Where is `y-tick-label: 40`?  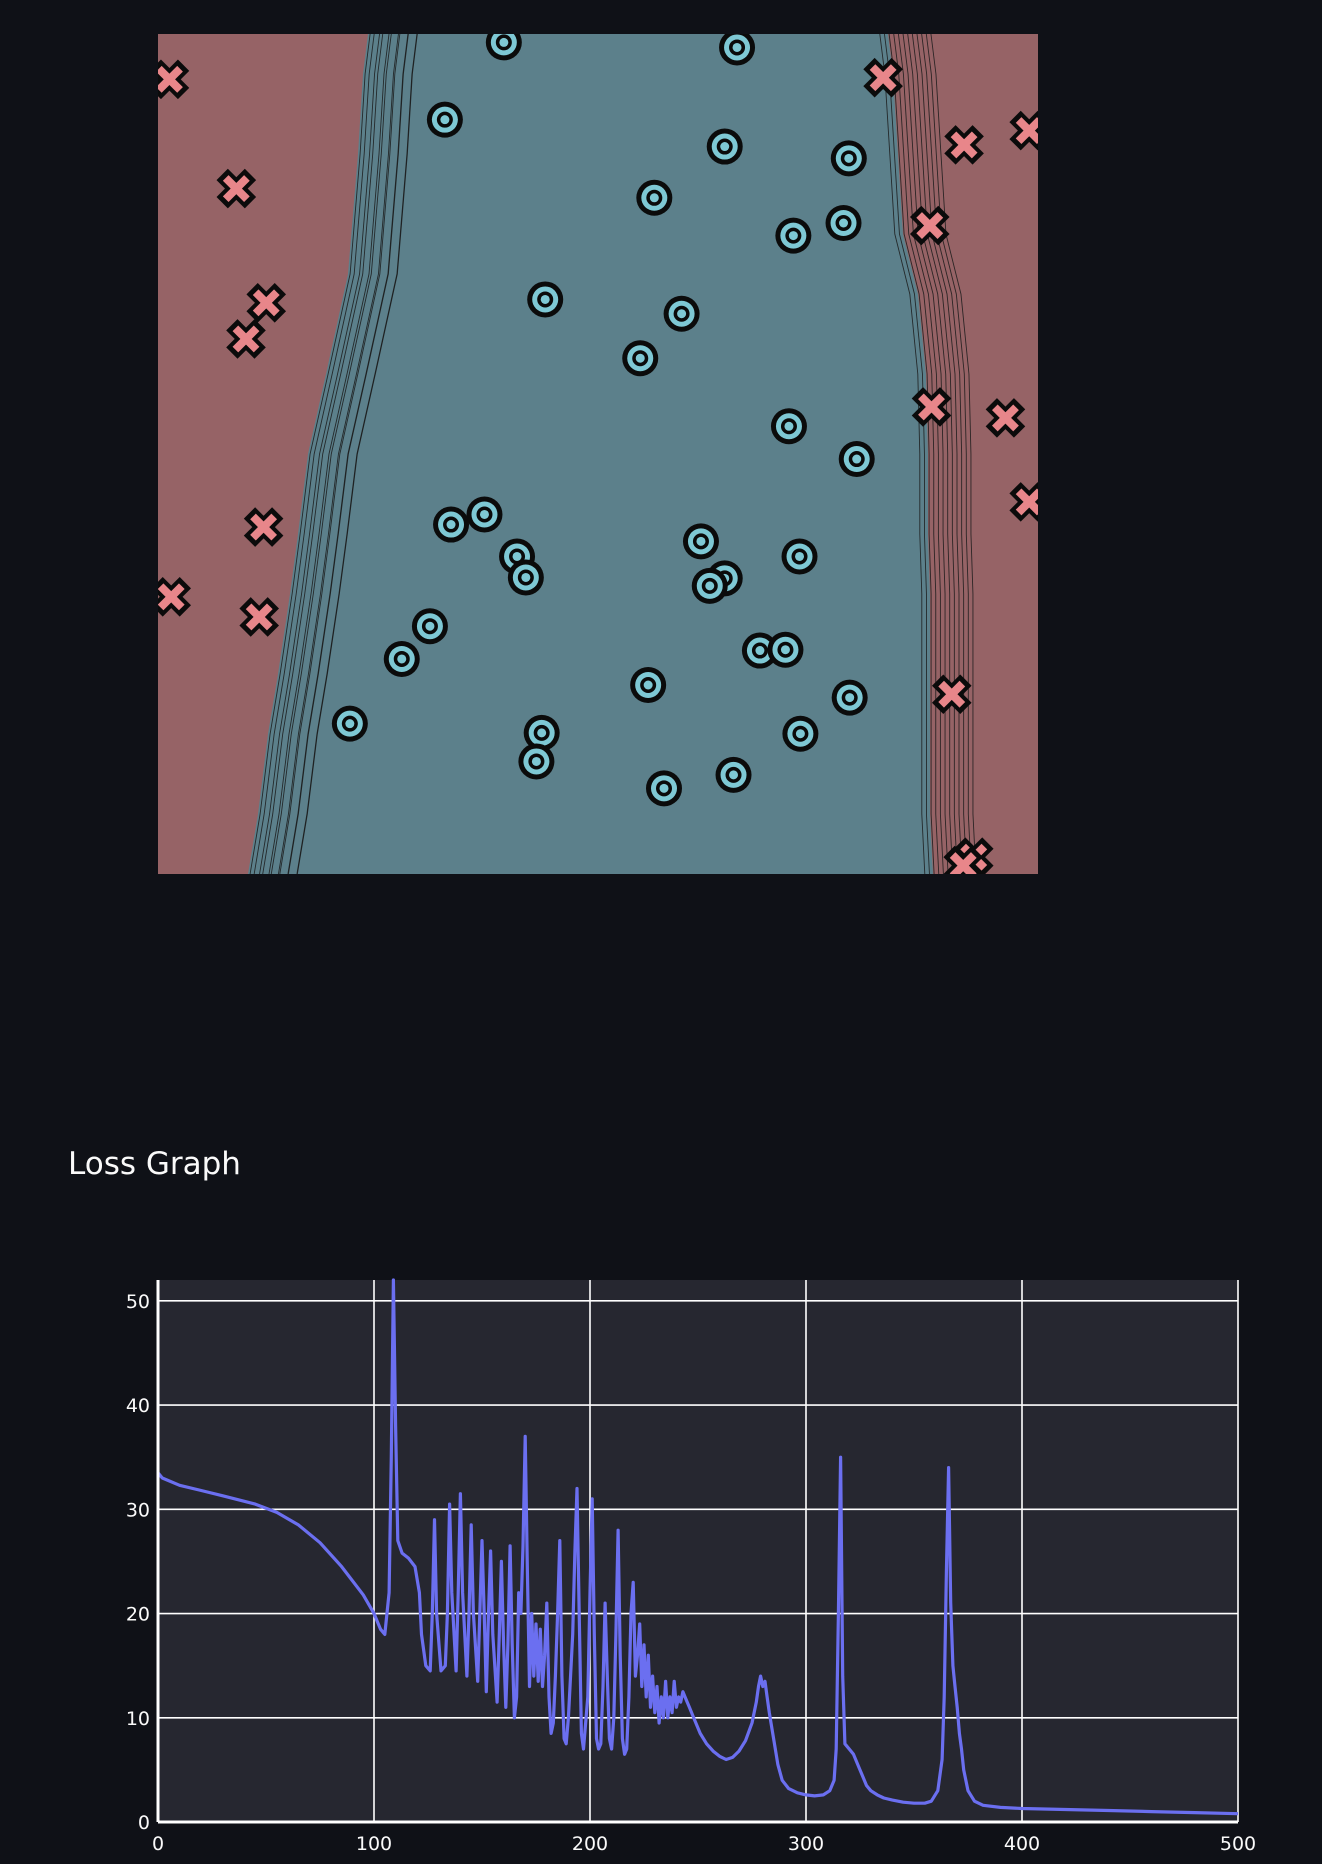
y-tick-label: 40 is located at coordinates (138, 1406).